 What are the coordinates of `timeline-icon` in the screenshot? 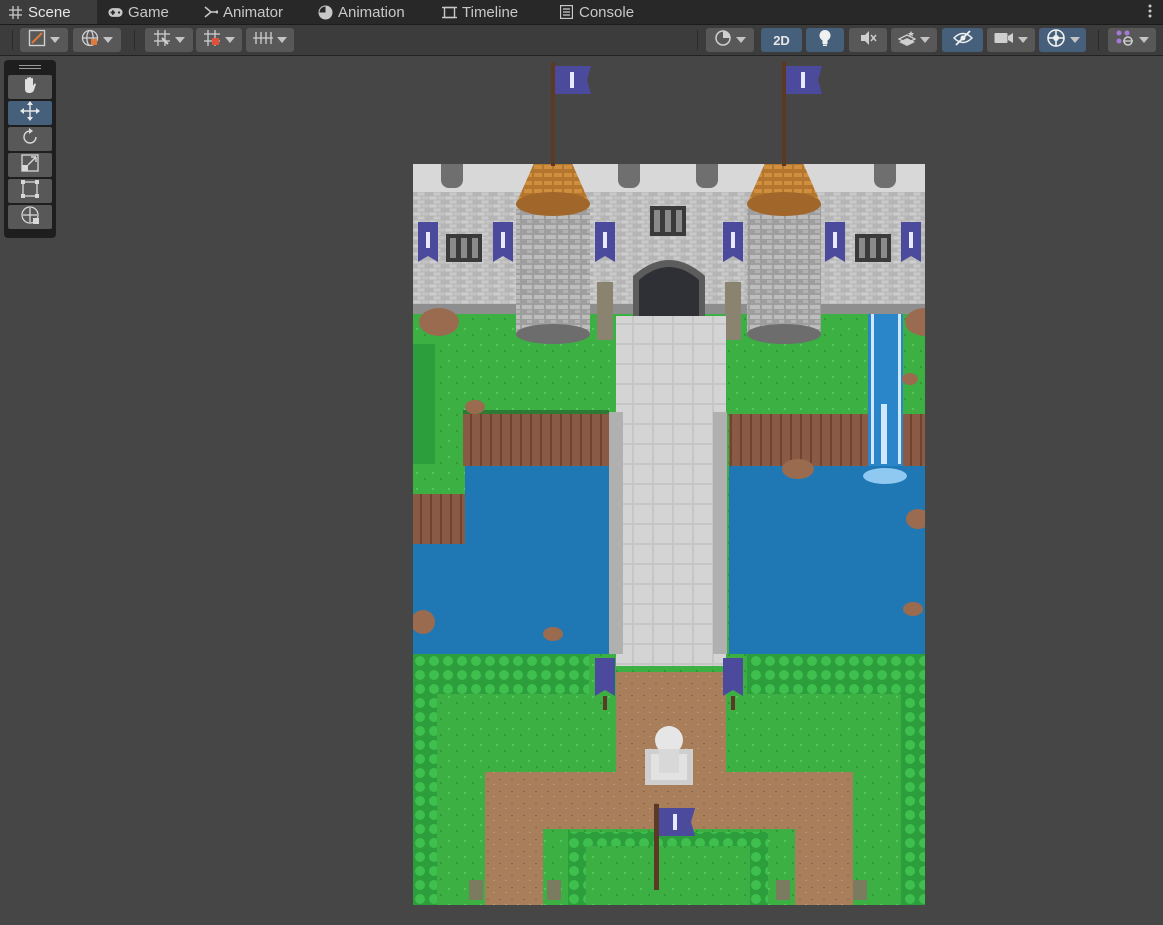 It's located at (449, 12).